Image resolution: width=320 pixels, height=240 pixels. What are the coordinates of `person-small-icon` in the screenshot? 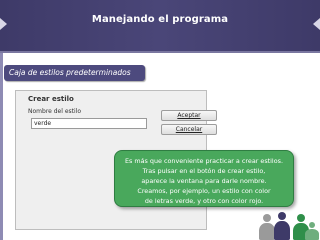 It's located at (312, 231).